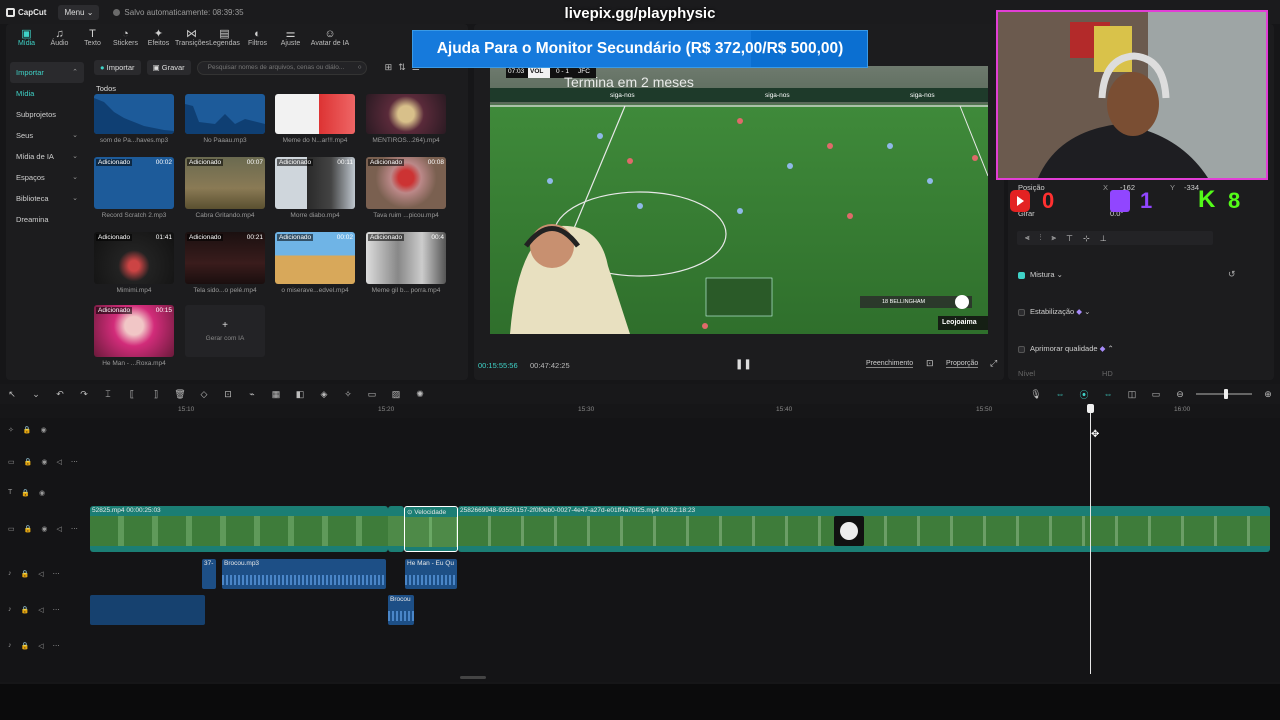 The height and width of the screenshot is (720, 1280). I want to click on media-item: Adicionado 00:4 Meme gil b... porra.mp4, so click(406, 263).